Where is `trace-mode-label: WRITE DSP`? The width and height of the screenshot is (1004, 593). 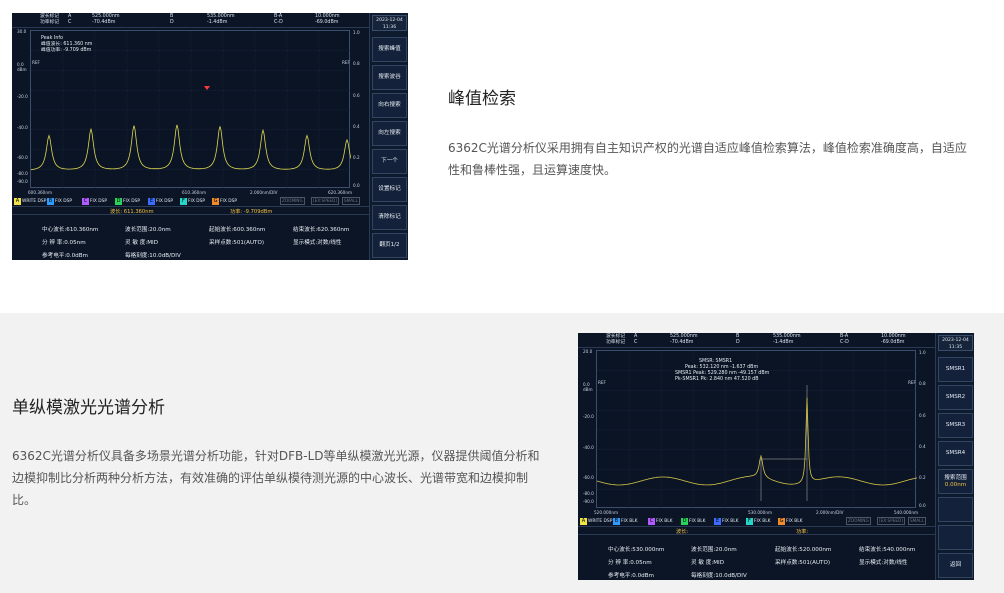
trace-mode-label: WRITE DSP is located at coordinates (600, 521).